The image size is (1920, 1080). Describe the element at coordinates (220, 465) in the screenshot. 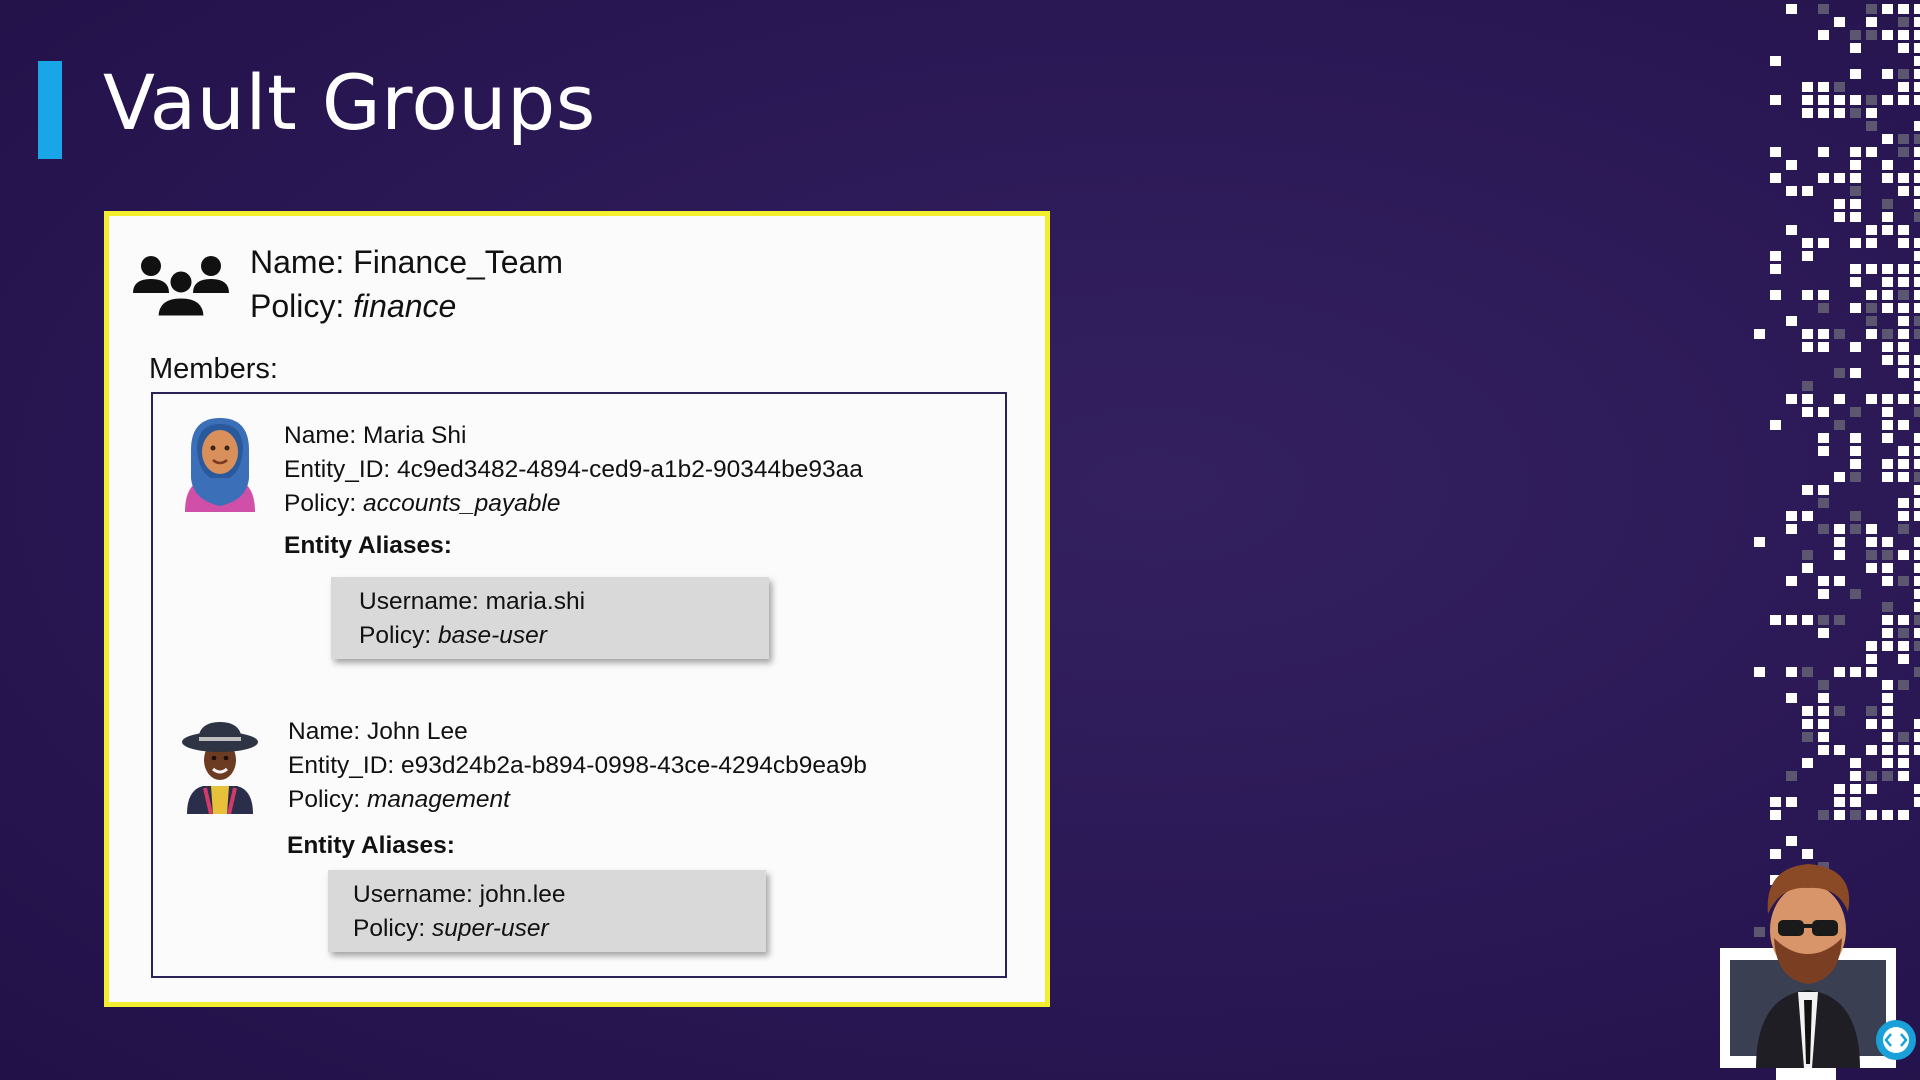

I see `avatar-woman-hijab` at that location.